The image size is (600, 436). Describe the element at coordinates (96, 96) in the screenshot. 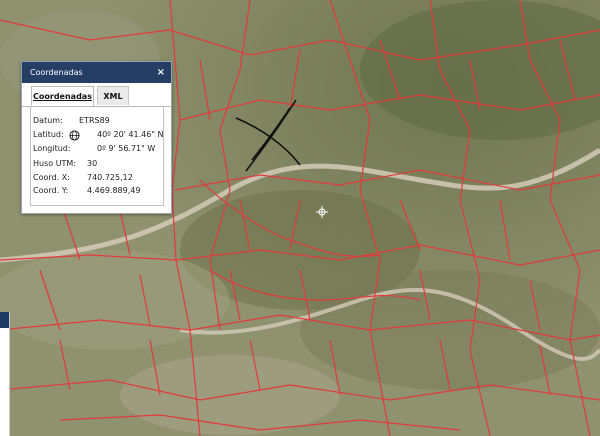

I see `panel-tabs: Coordenadas XML` at that location.